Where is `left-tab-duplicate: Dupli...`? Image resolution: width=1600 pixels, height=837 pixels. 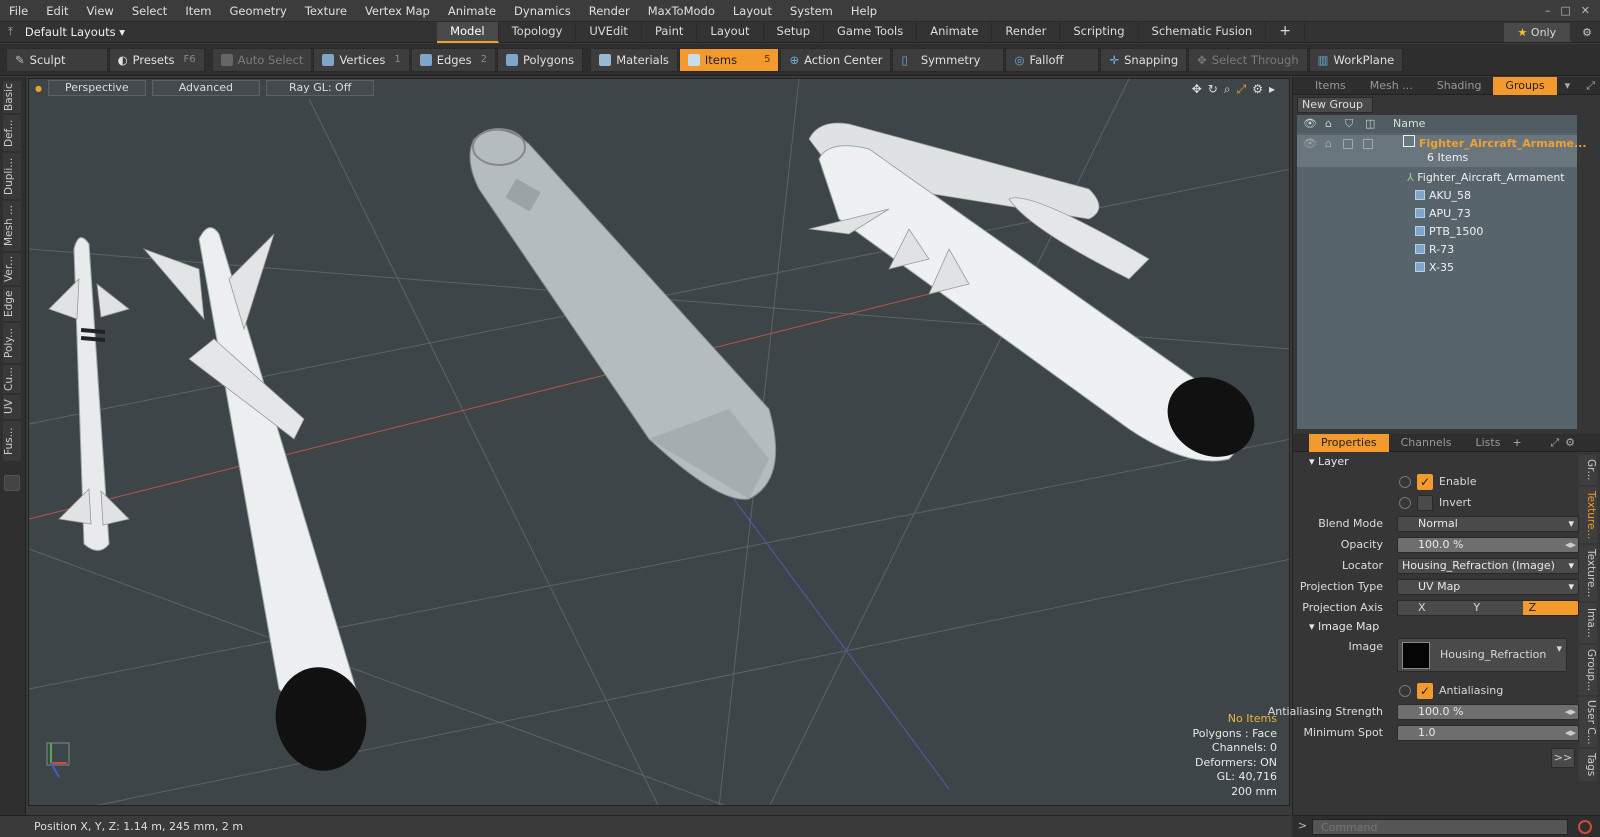 left-tab-duplicate: Dupli... is located at coordinates (12, 176).